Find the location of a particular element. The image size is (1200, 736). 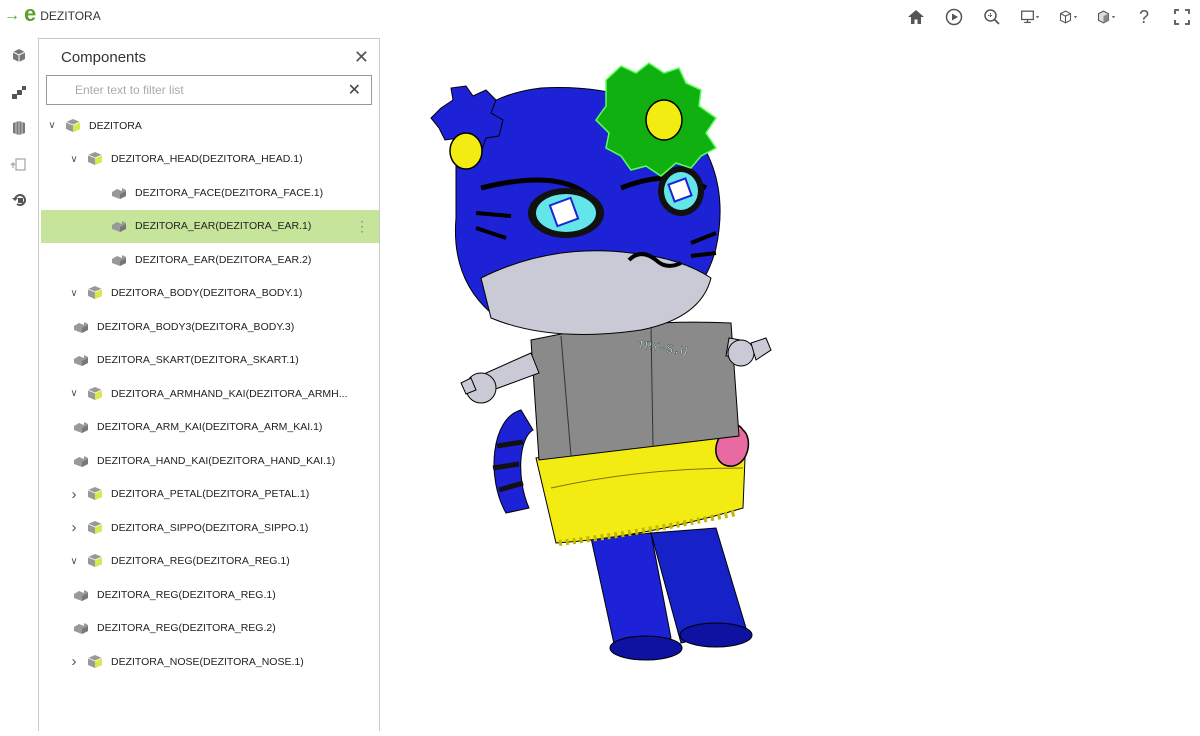

display-mode-icon is located at coordinates (1030, 17).